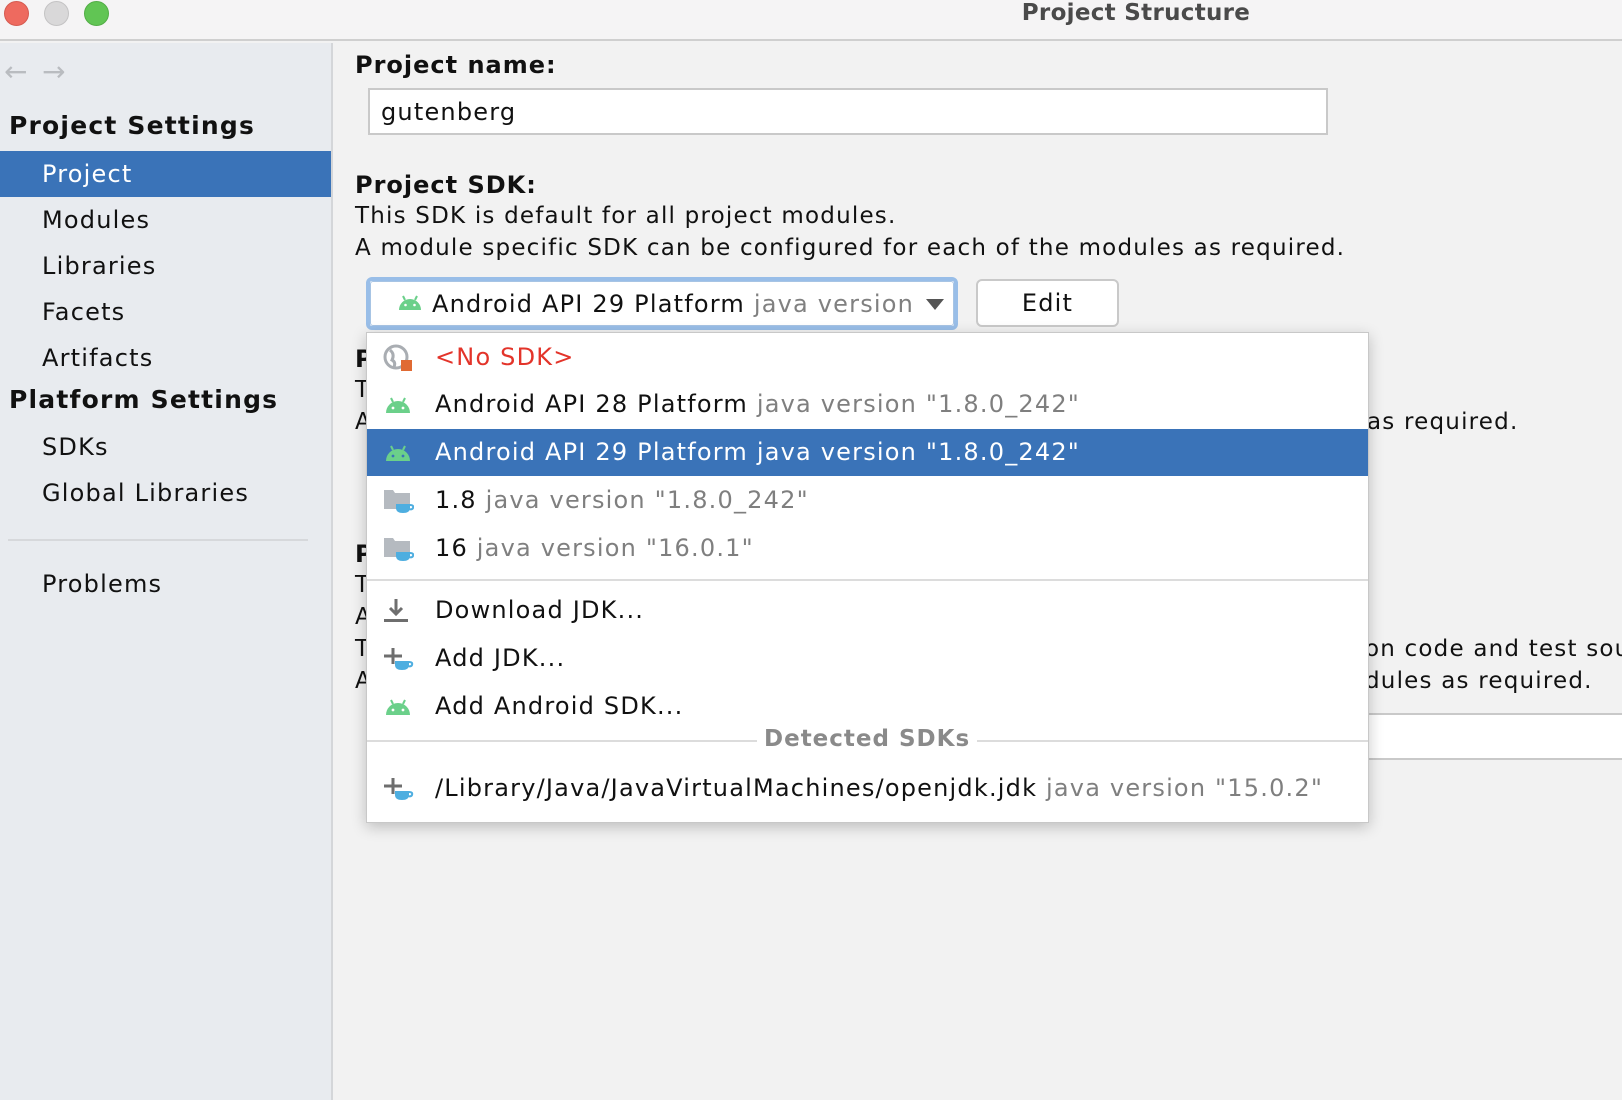  What do you see at coordinates (1047, 303) in the screenshot?
I see `edit-sdk-button: Edit` at bounding box center [1047, 303].